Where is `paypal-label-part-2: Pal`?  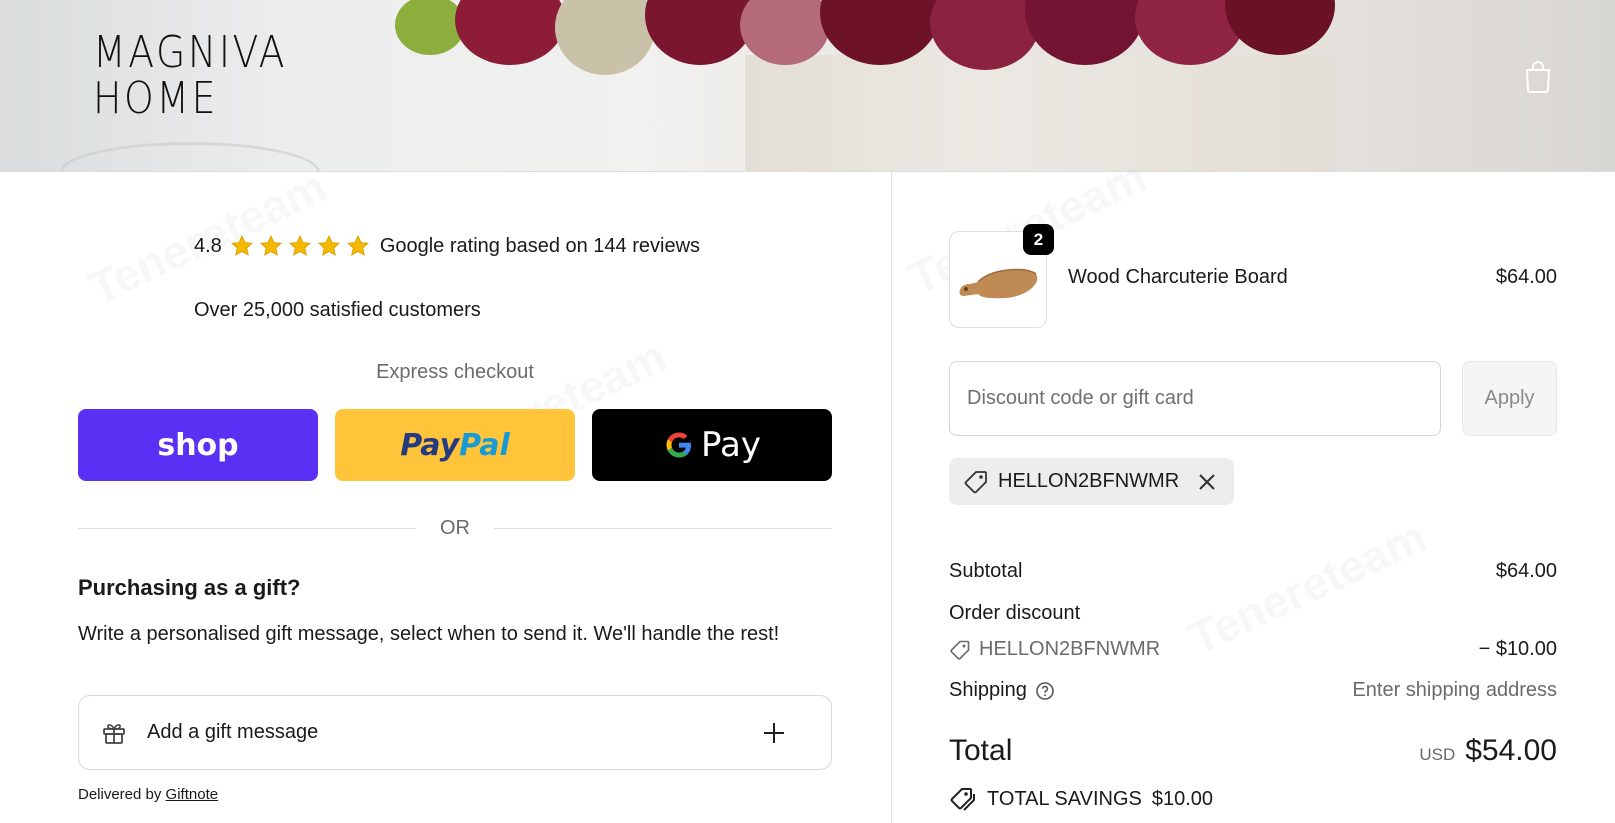
paypal-label-part-2: Pal is located at coordinates (484, 445).